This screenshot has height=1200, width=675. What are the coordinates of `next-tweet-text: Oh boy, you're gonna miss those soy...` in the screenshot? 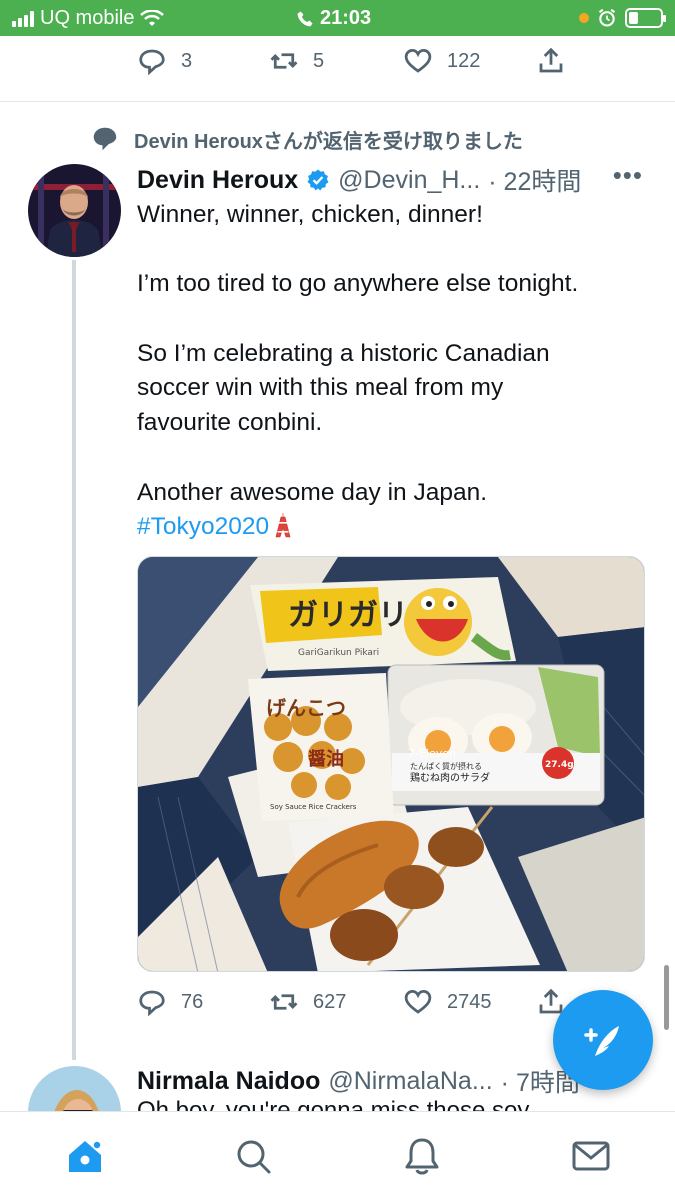 It's located at (342, 1104).